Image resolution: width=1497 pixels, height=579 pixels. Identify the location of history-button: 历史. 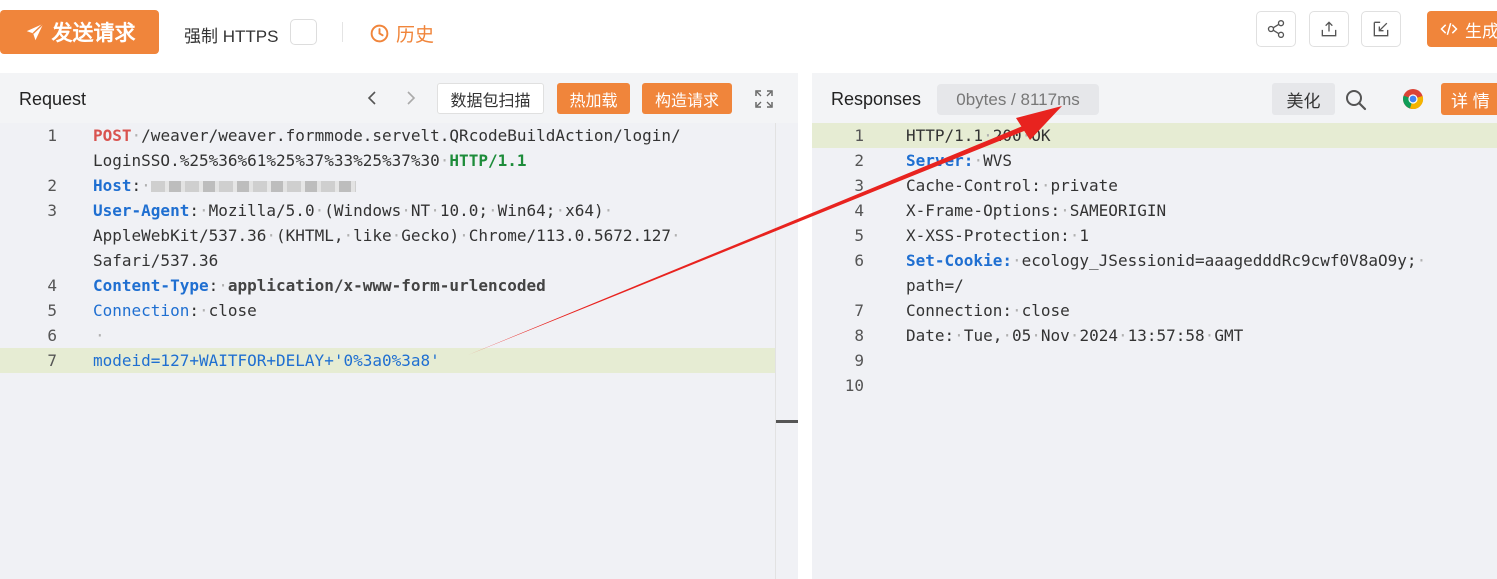
(401, 33).